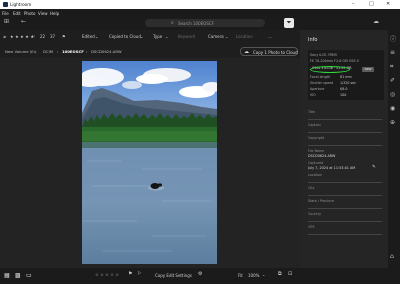  Describe the element at coordinates (289, 23) in the screenshot. I see `filter-icon: ⏷` at that location.